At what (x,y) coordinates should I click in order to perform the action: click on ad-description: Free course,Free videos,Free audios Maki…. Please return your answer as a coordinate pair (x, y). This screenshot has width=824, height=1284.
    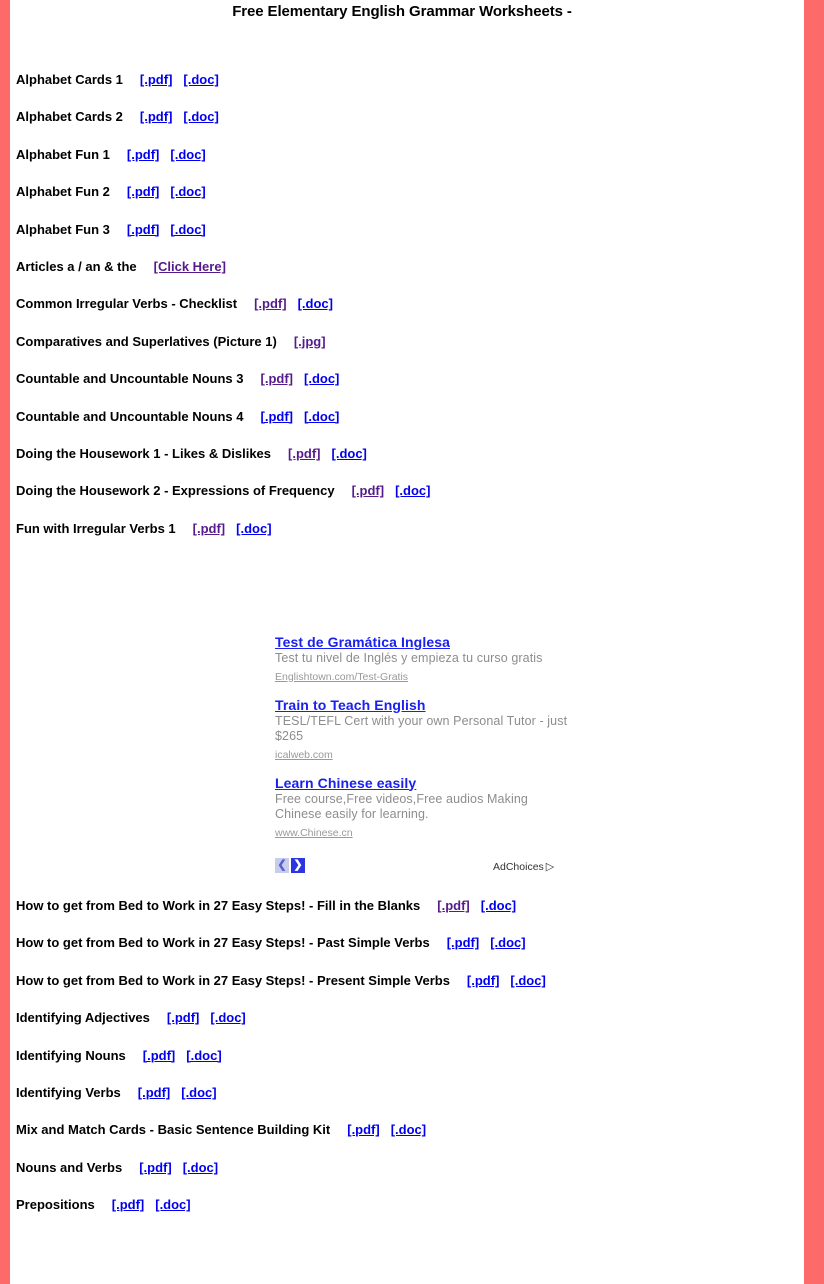
    Looking at the image, I should click on (401, 806).